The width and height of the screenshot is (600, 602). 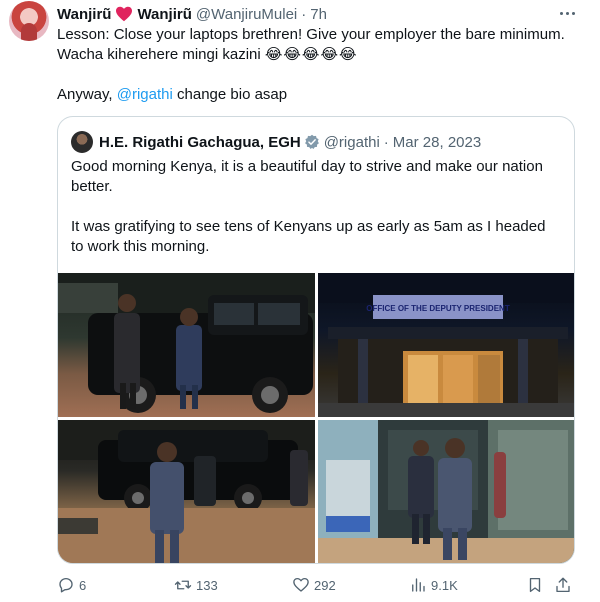 I want to click on reply-button: 6, so click(x=71, y=585).